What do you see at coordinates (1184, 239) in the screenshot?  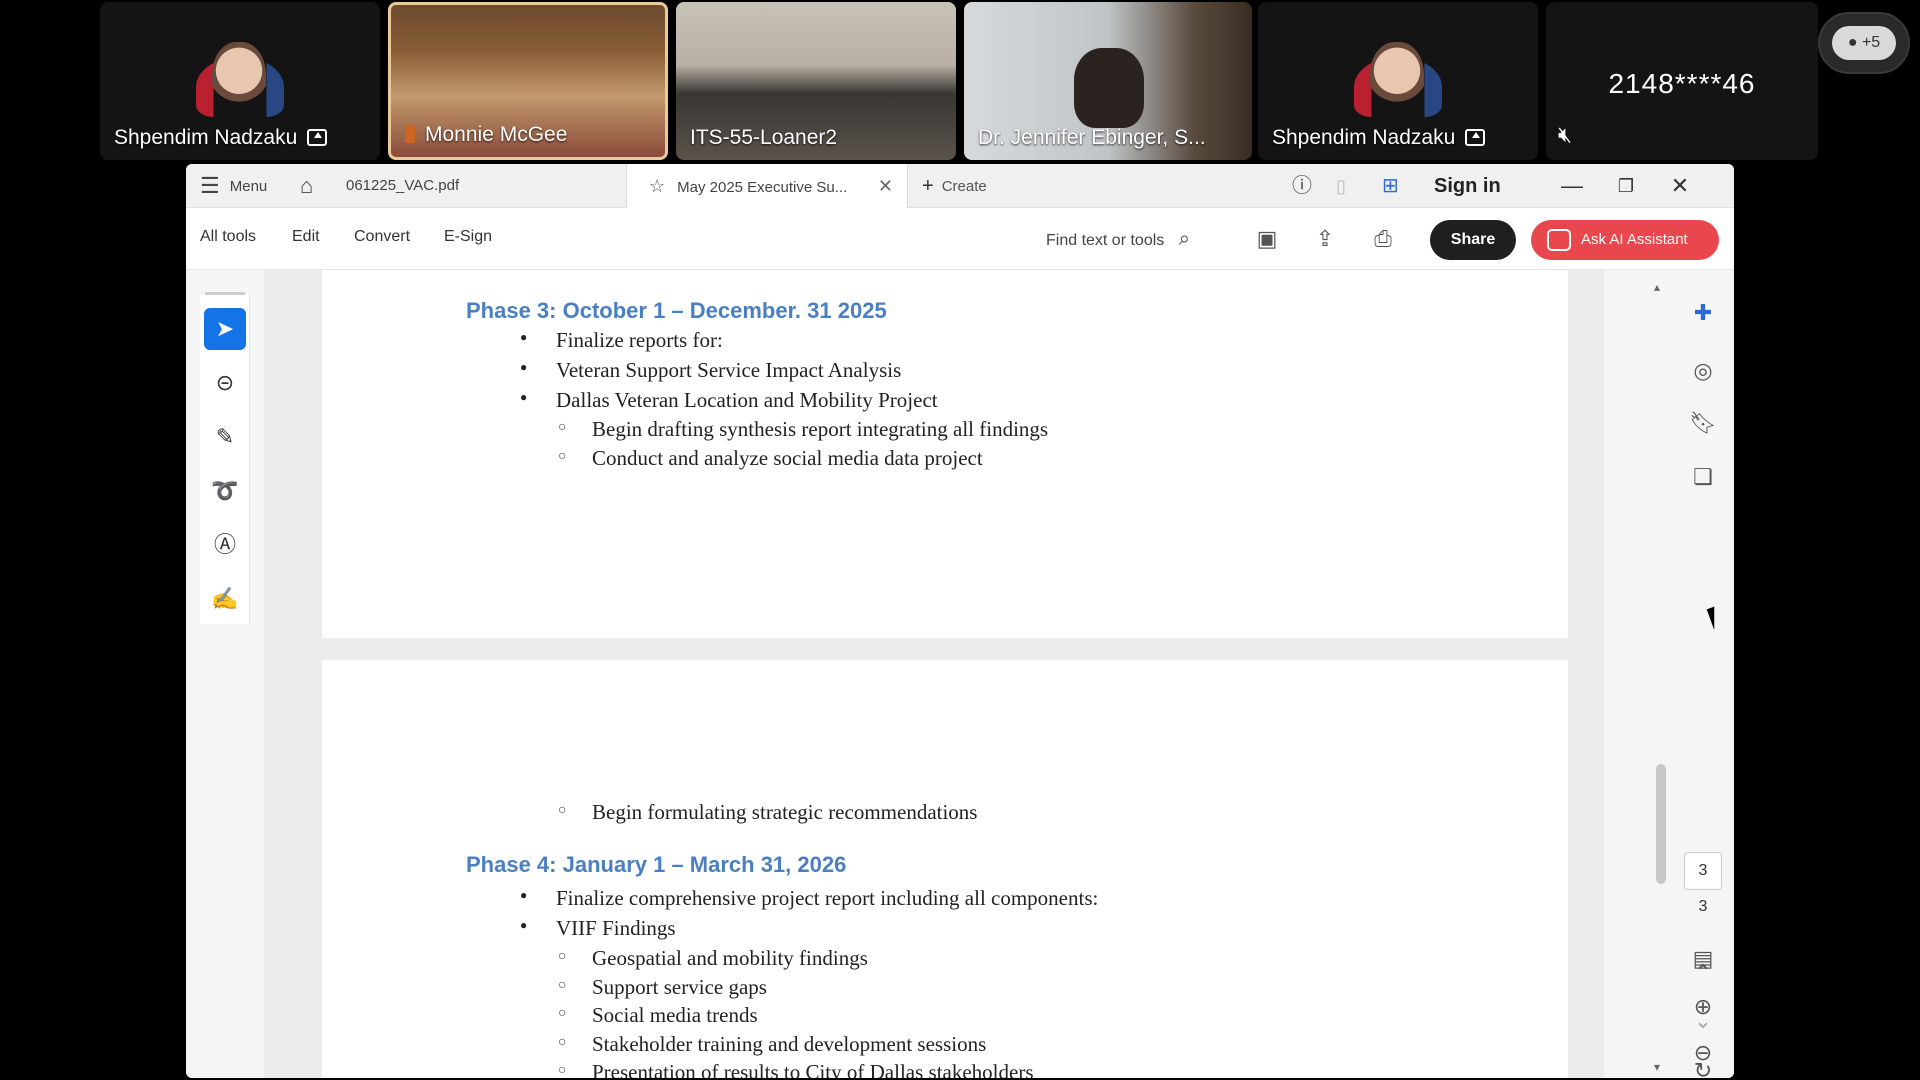 I see `search-icon: ⌕` at bounding box center [1184, 239].